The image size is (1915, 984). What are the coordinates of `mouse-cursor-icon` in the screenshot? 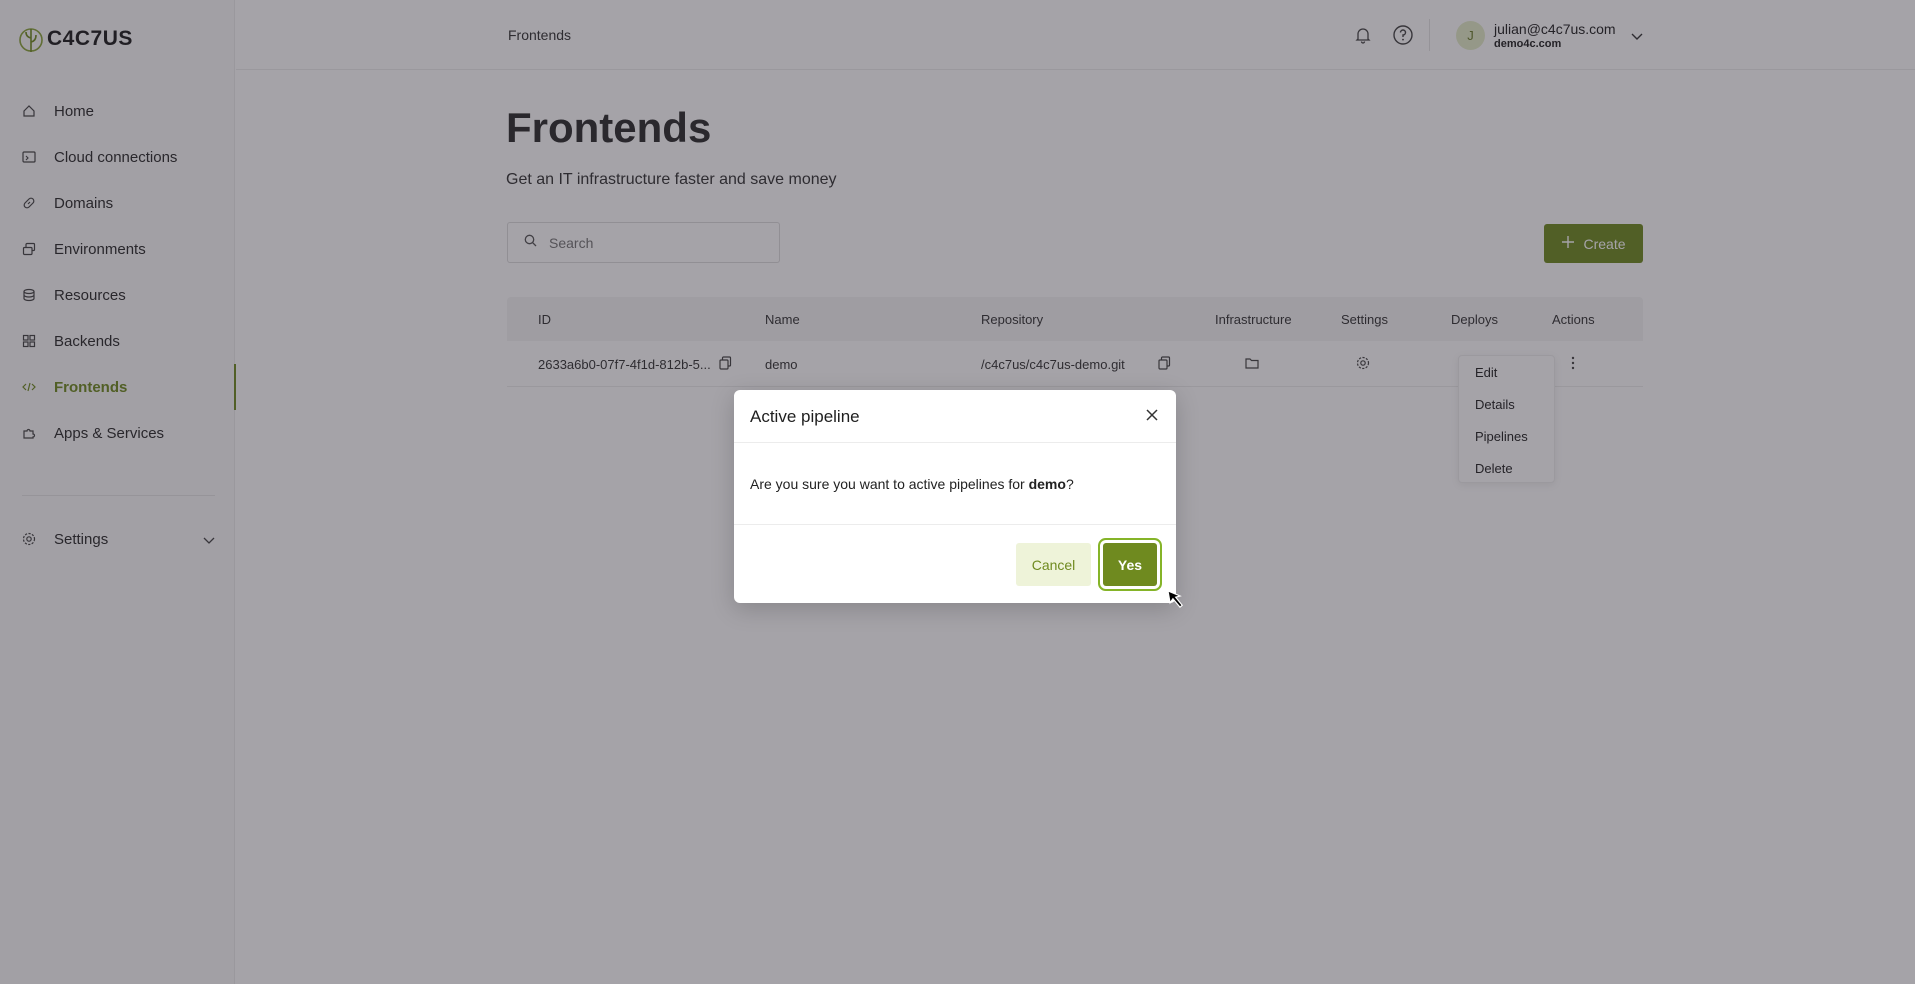 It's located at (1175, 599).